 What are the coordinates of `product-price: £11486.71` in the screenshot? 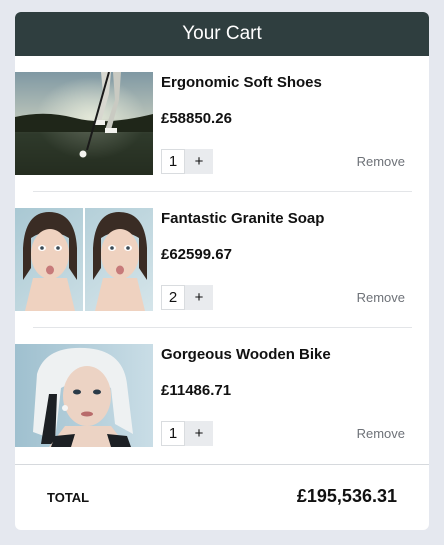 It's located at (196, 390).